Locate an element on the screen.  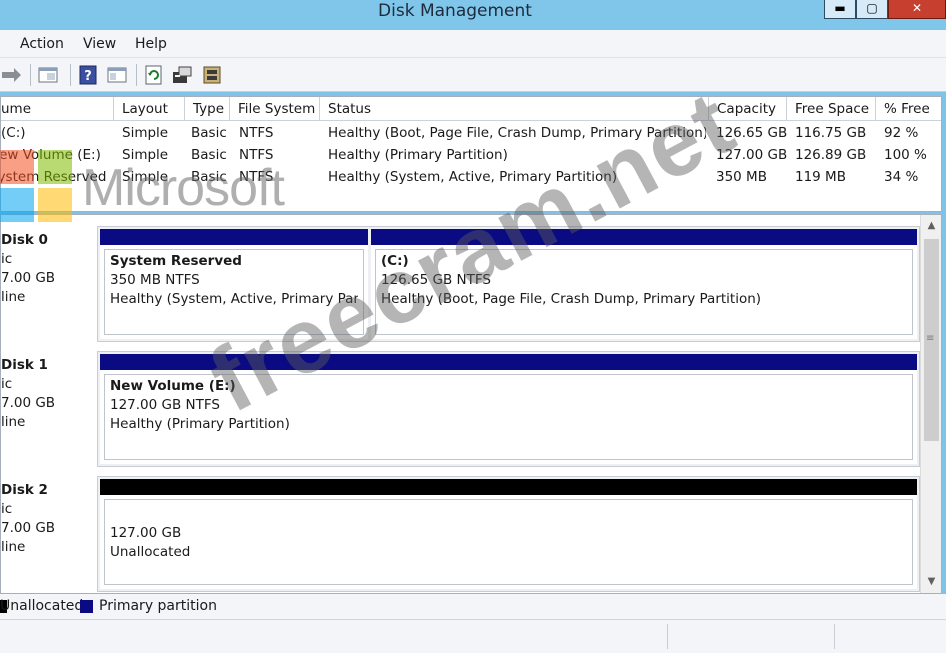
disk-name: Disk 1 is located at coordinates (24, 365).